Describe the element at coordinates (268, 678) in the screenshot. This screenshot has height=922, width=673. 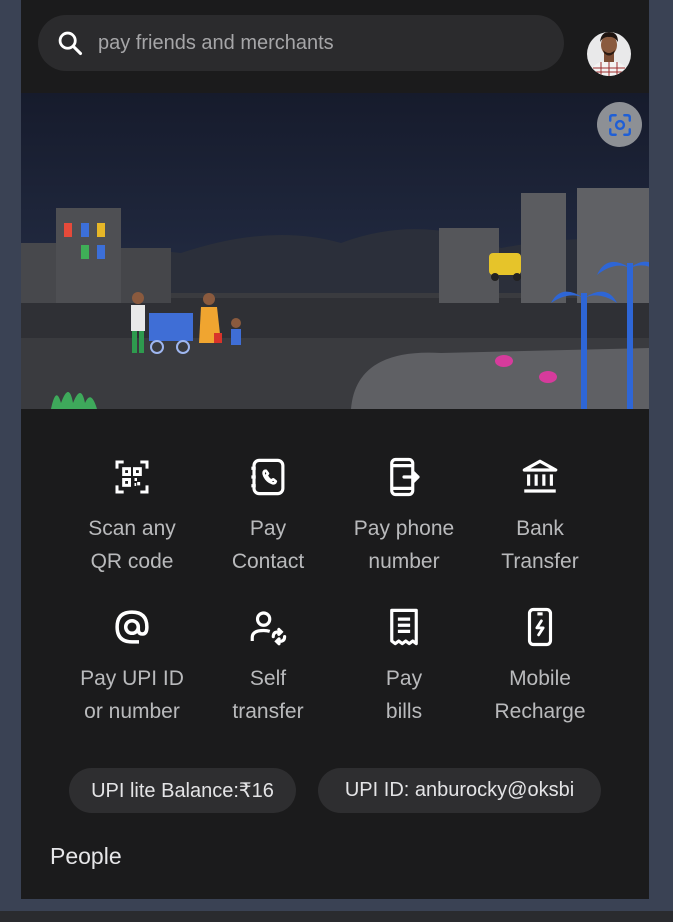
I see `action-label: Self` at that location.